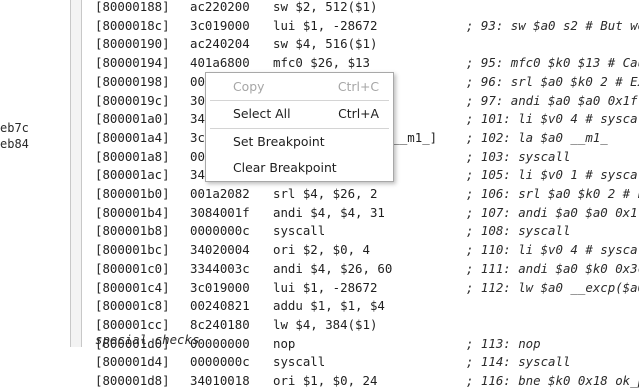  I want to click on code-address: [8000018c], so click(132, 25).